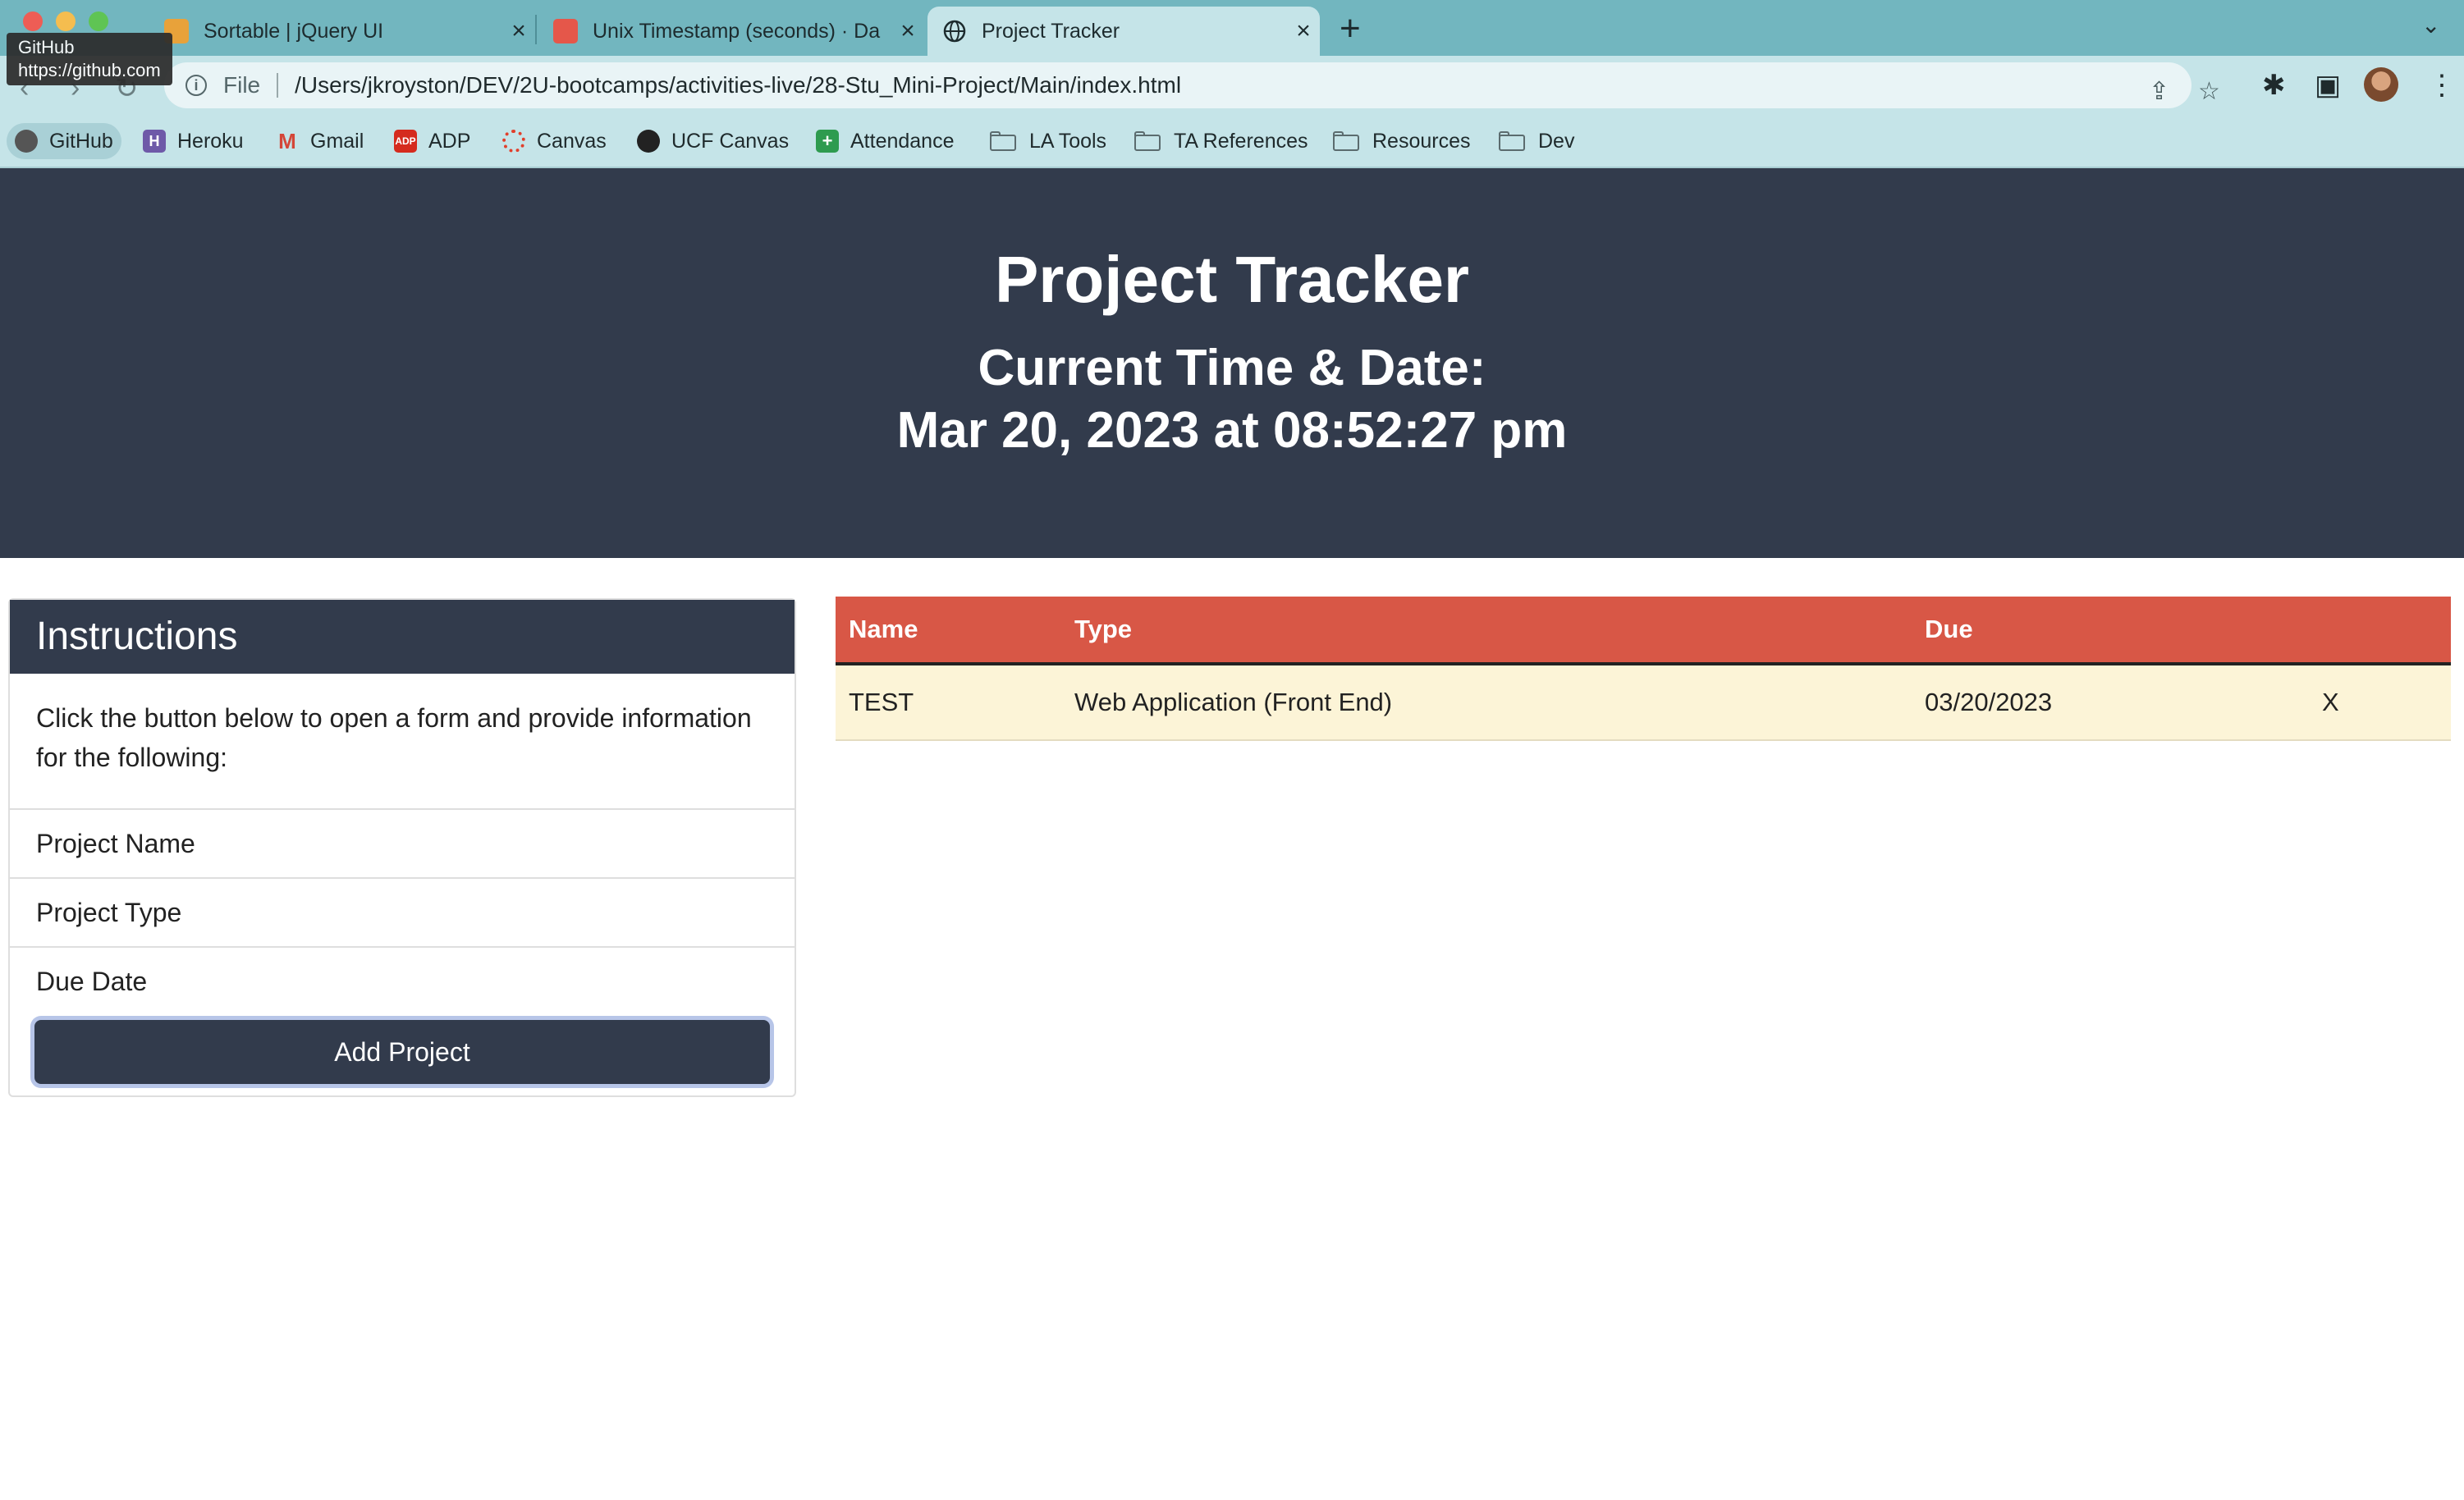 This screenshot has width=2464, height=1500. Describe the element at coordinates (2374, 702) in the screenshot. I see `delete-project-button: X` at that location.